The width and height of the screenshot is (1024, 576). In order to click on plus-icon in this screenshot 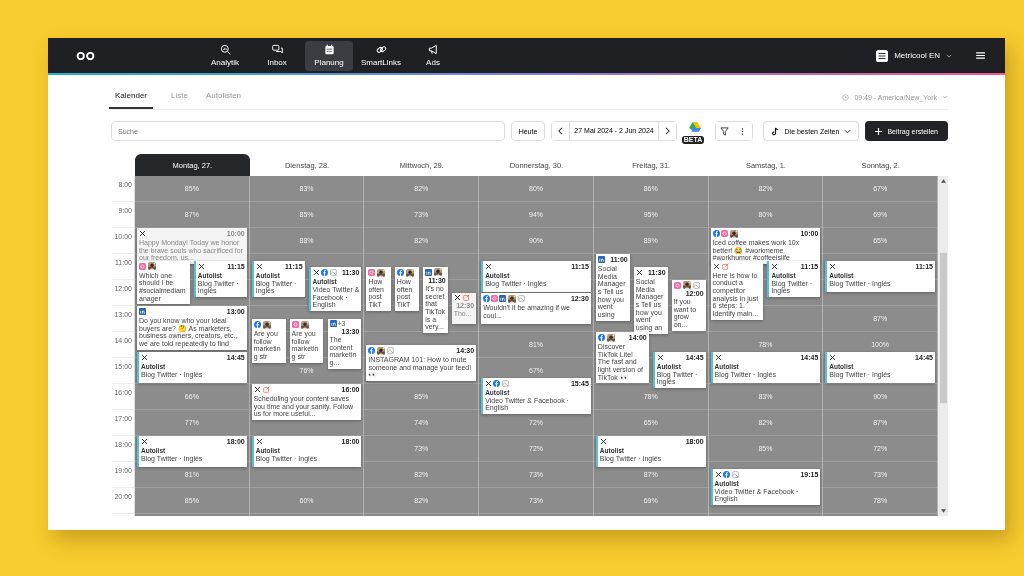, I will do `click(879, 131)`.